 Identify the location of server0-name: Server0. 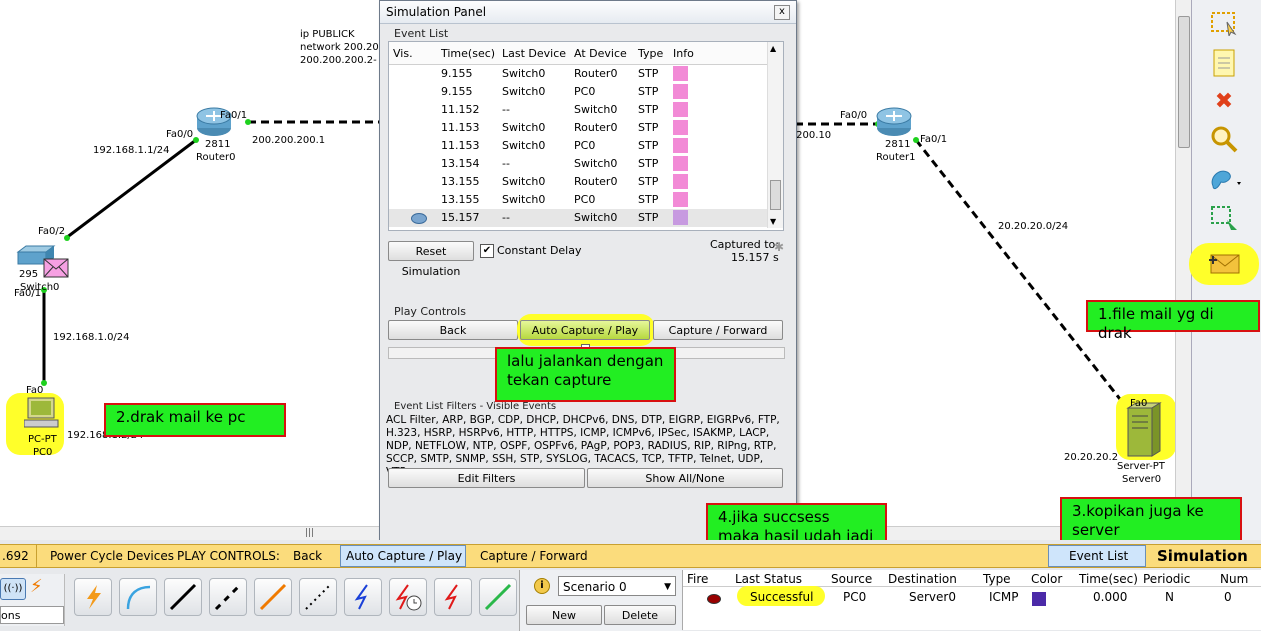
(1142, 479).